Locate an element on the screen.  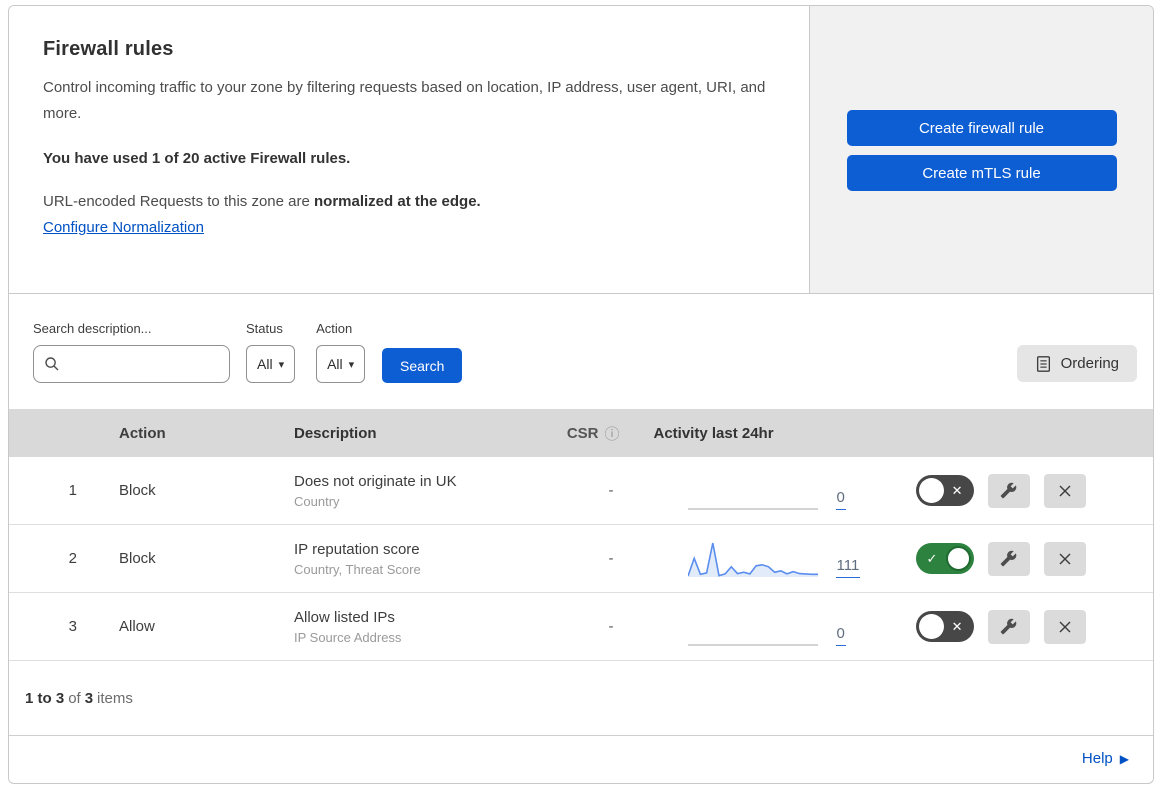
column-description: Description is located at coordinates (335, 433).